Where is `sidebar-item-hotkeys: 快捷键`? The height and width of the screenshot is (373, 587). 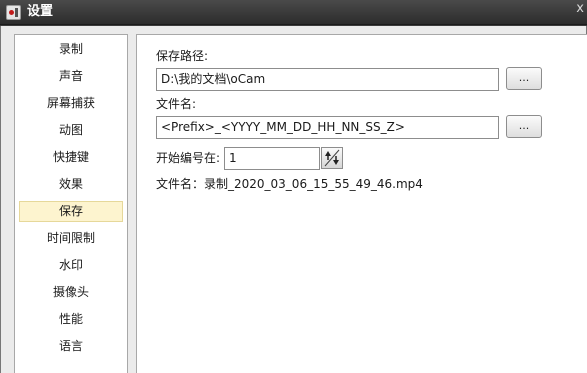 sidebar-item-hotkeys: 快捷键 is located at coordinates (71, 157).